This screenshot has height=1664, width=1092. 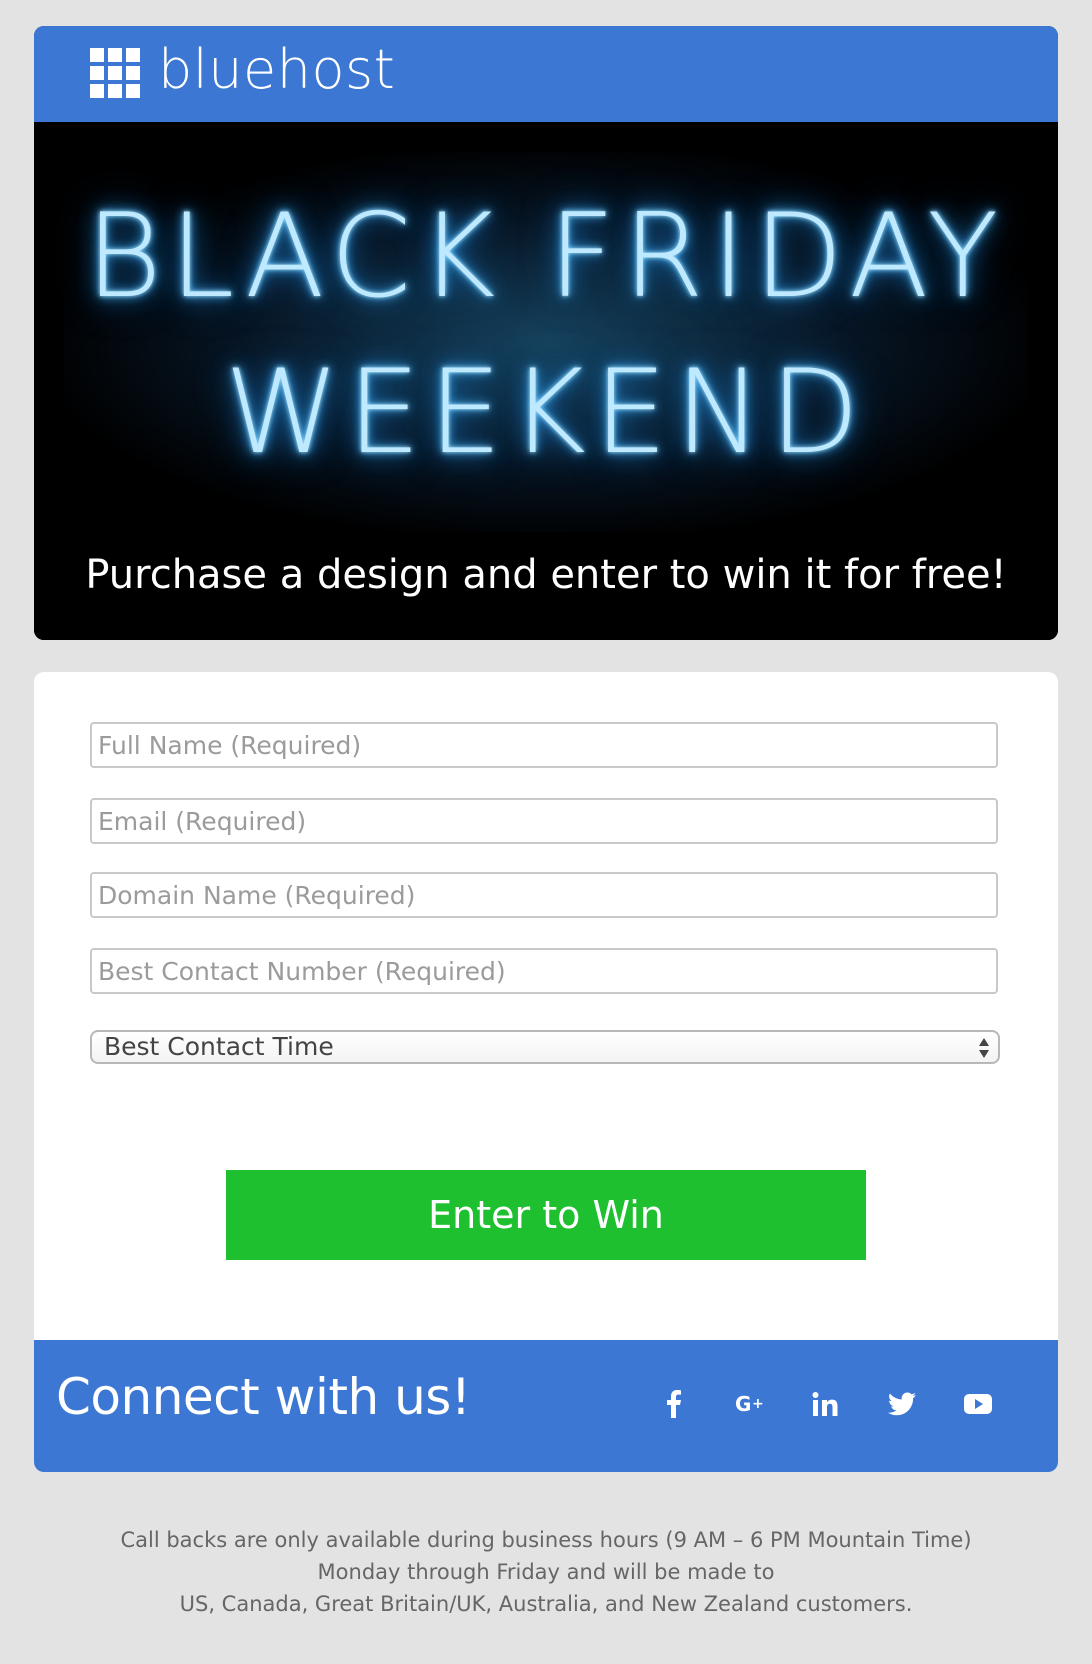 I want to click on contact-time-selected: Best Contact Time, so click(x=219, y=1046).